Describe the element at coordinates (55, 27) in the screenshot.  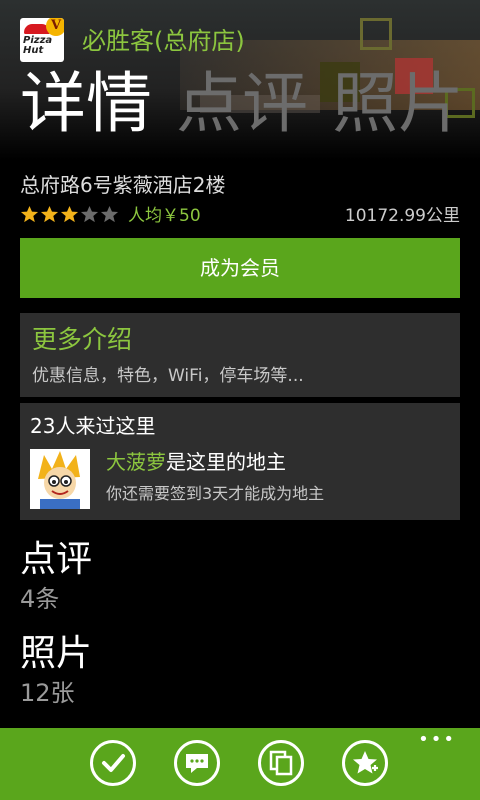
I see `vip-badge: V` at that location.